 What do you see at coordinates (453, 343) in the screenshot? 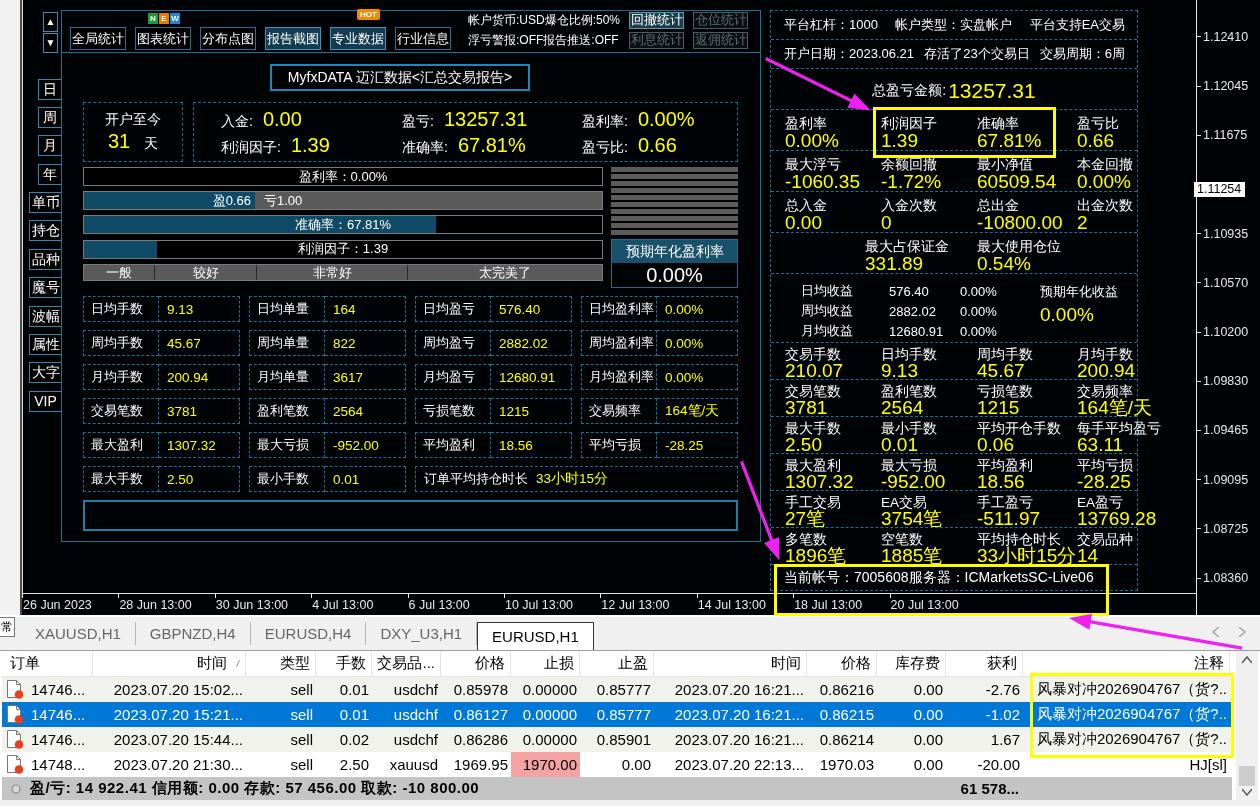
I see `stat-label: 周均盈亏` at bounding box center [453, 343].